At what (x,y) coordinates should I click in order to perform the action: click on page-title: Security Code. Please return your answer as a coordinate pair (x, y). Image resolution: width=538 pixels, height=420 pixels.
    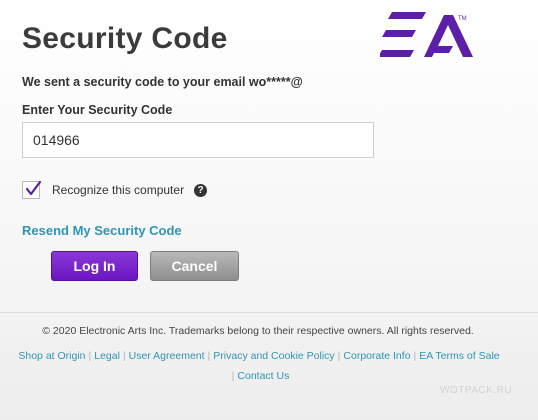
    Looking at the image, I should click on (125, 38).